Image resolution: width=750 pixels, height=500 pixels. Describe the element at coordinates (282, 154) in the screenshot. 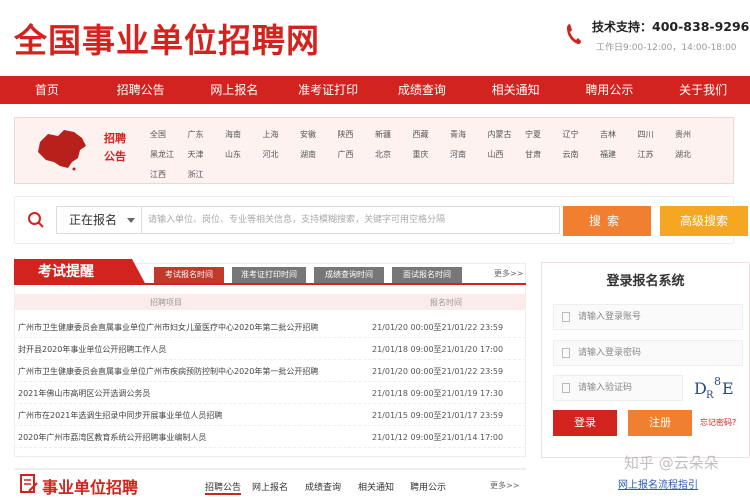

I see `province-link: 河北` at that location.